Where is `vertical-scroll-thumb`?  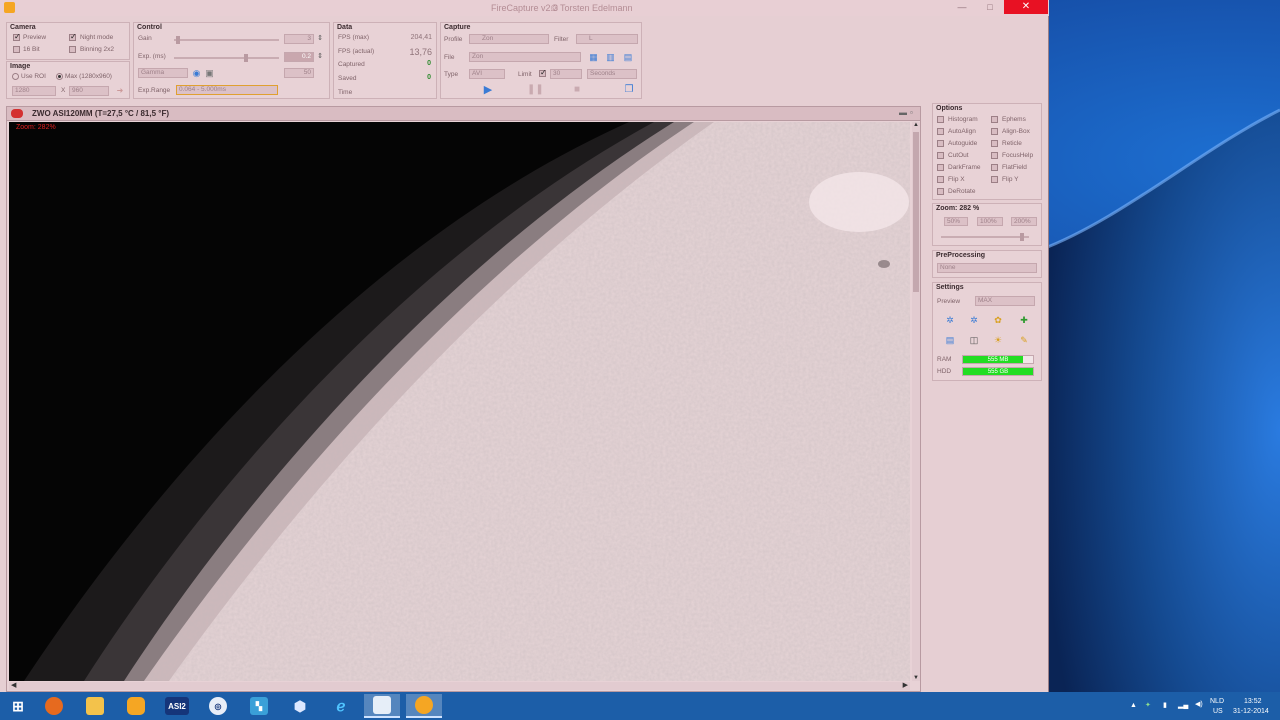 vertical-scroll-thumb is located at coordinates (916, 212).